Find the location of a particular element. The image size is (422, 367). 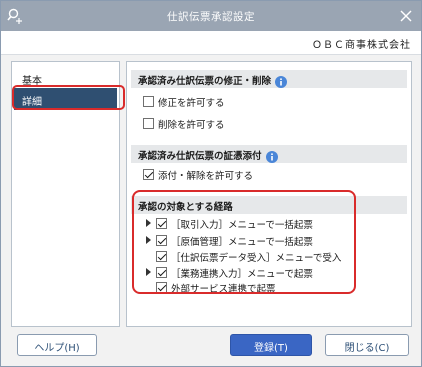

title-bar: 仕訳伝票承認設定 is located at coordinates (211, 16).